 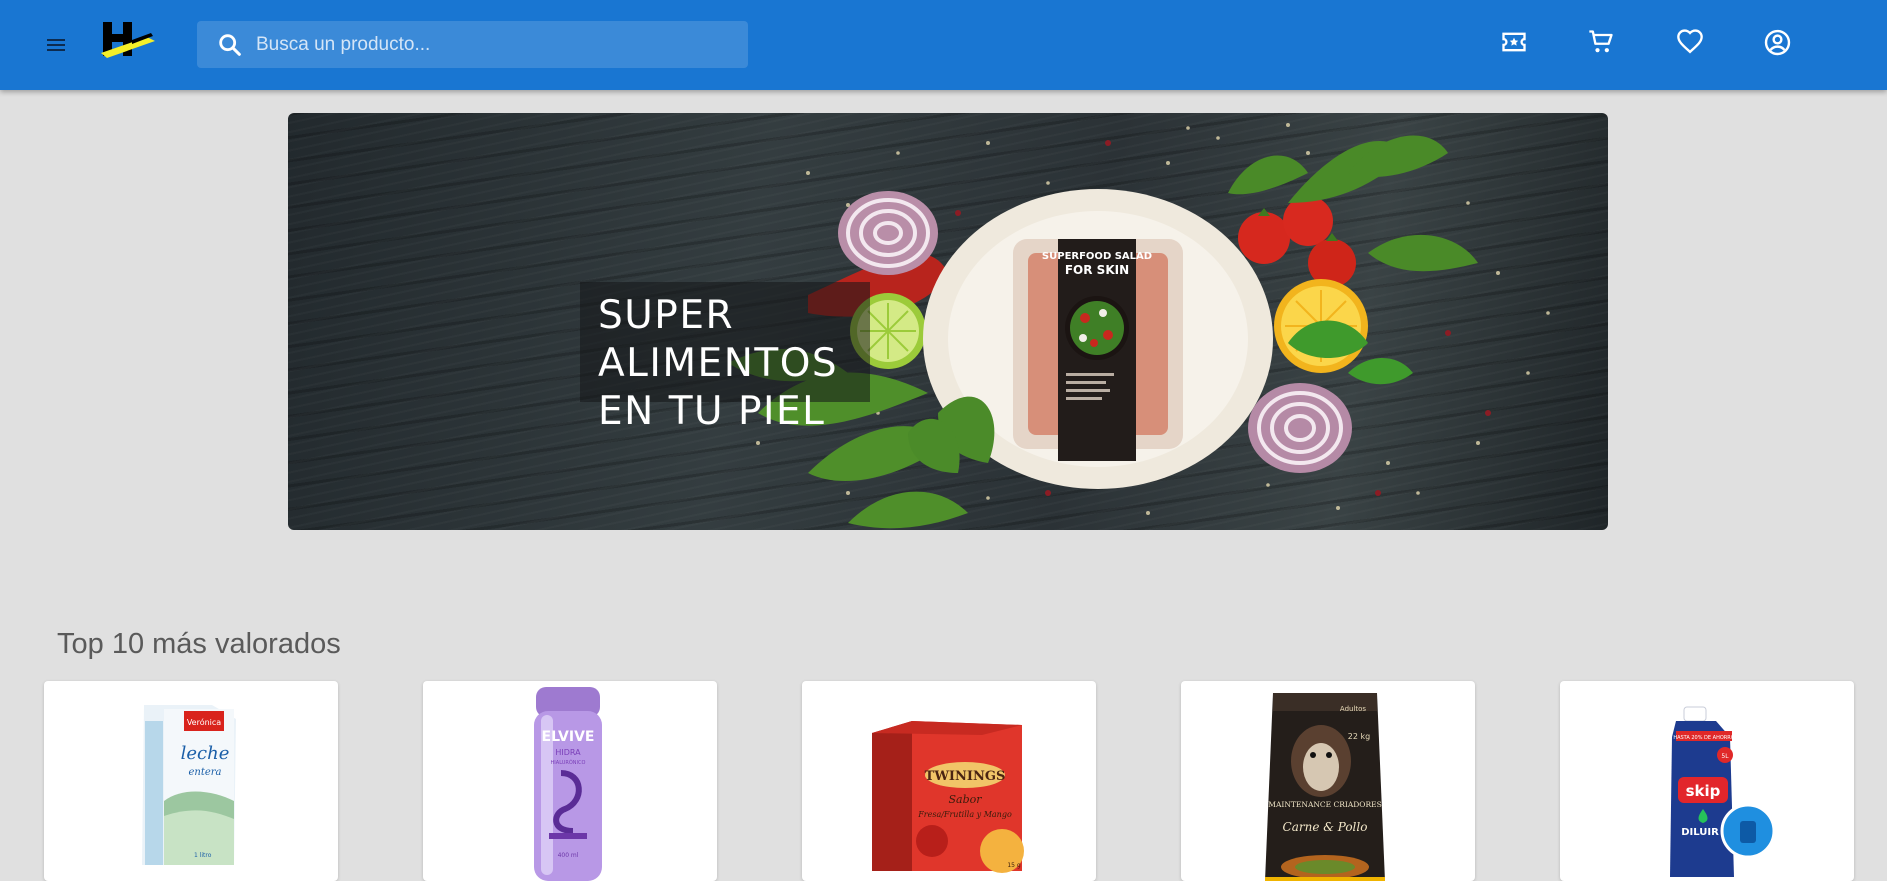 What do you see at coordinates (1723, 791) in the screenshot?
I see `product-image-detergent: HASTA 20% DE AHORRO 5L skip DILUIR` at bounding box center [1723, 791].